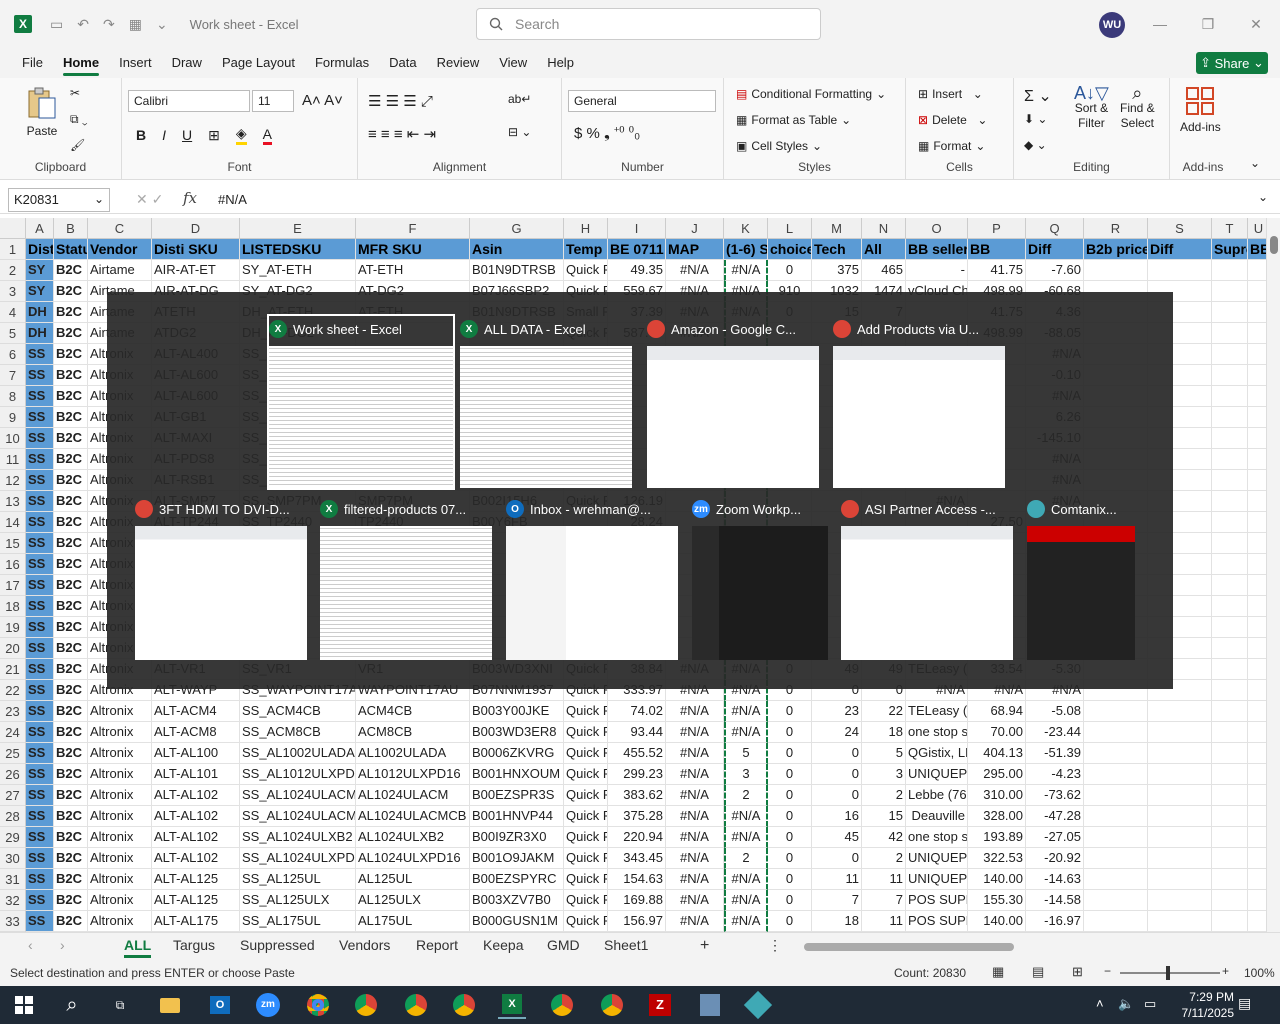  What do you see at coordinates (79, 119) in the screenshot?
I see `copy-icon: ⧉ ⌄` at bounding box center [79, 119].